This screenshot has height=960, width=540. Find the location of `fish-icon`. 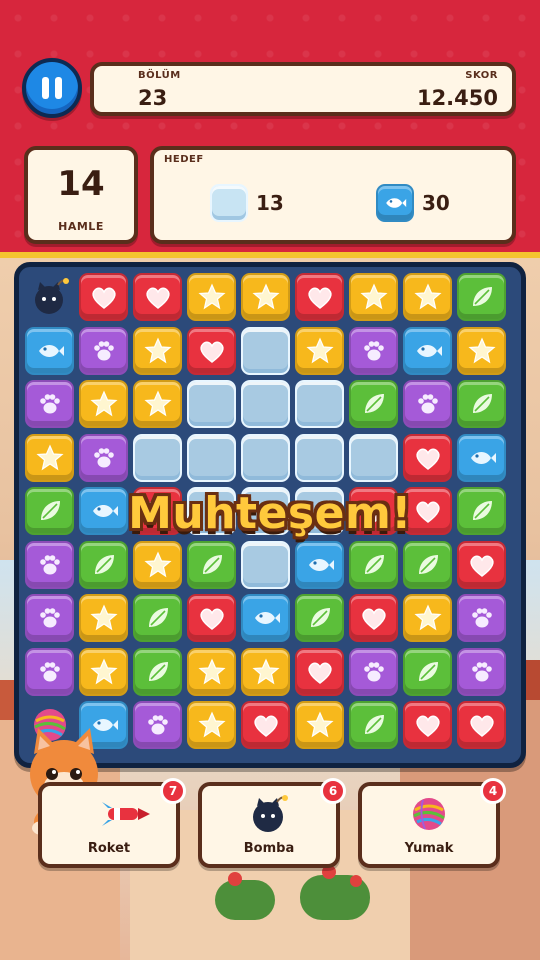

fish-icon is located at coordinates (267, 618).